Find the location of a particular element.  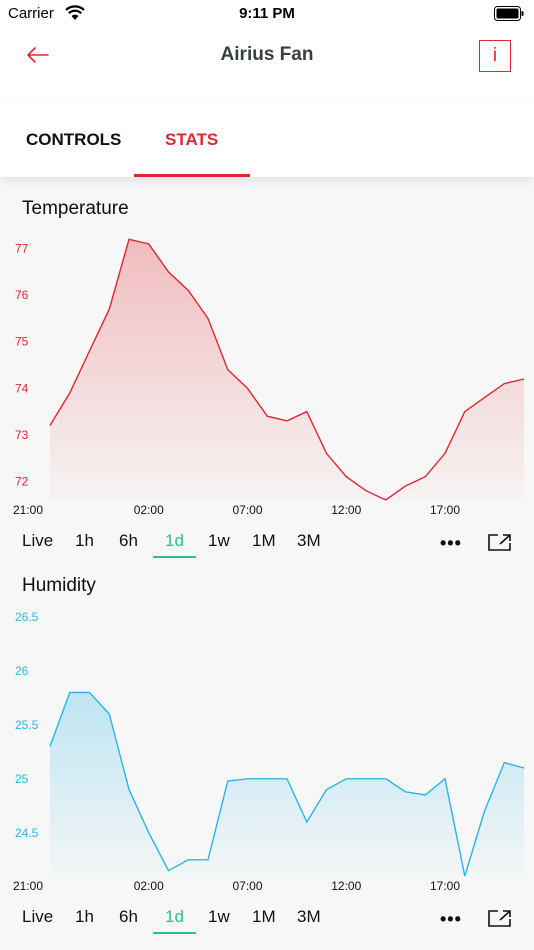

nav-bar: Airius Fan i is located at coordinates (267, 64).